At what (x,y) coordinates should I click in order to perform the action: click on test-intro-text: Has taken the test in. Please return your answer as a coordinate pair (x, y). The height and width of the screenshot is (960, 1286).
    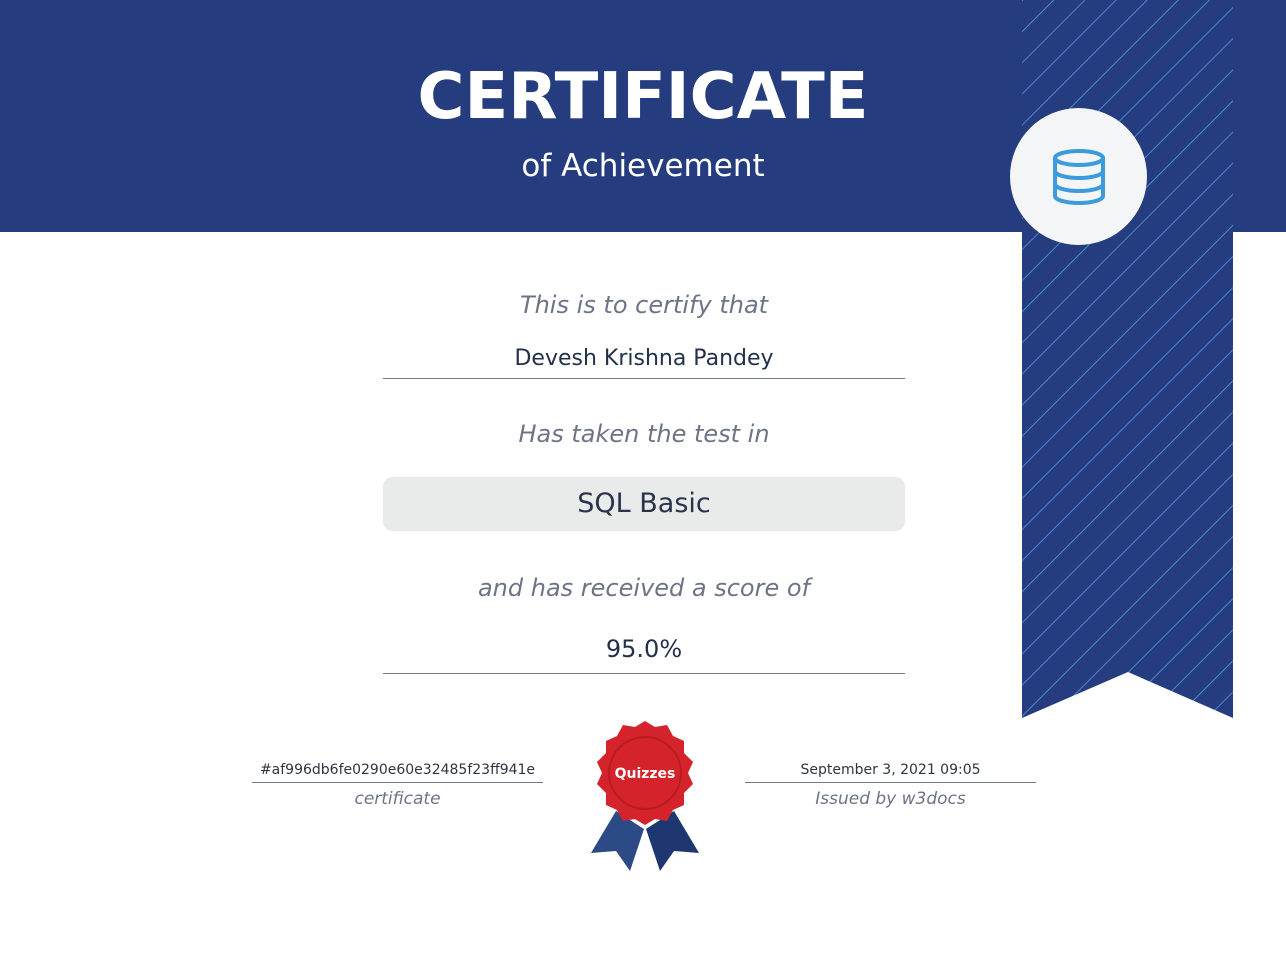
    Looking at the image, I should click on (644, 434).